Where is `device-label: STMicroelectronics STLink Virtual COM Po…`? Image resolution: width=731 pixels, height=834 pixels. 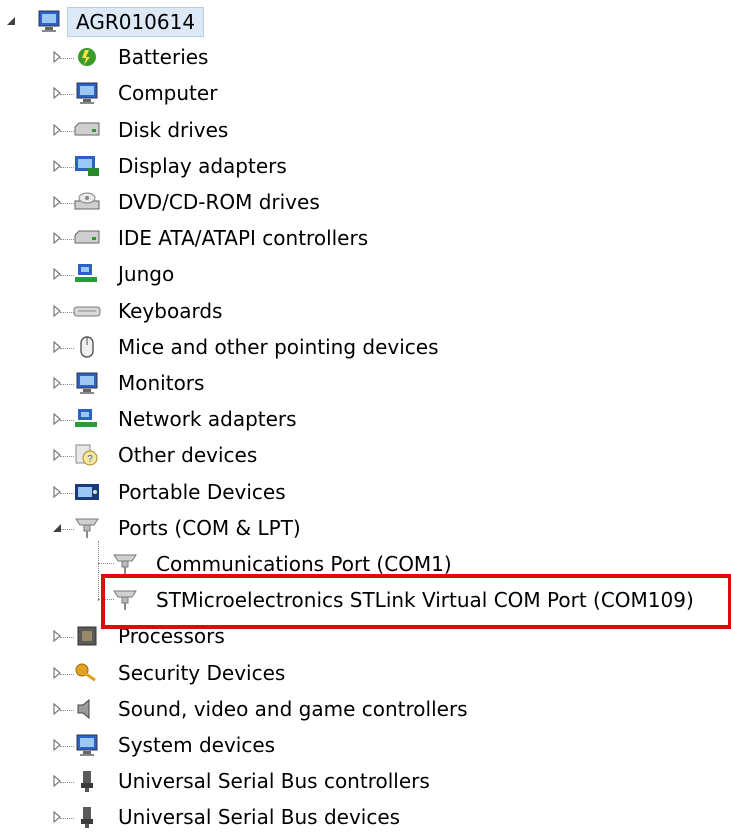 device-label: STMicroelectronics STLink Virtual COM Po… is located at coordinates (425, 600).